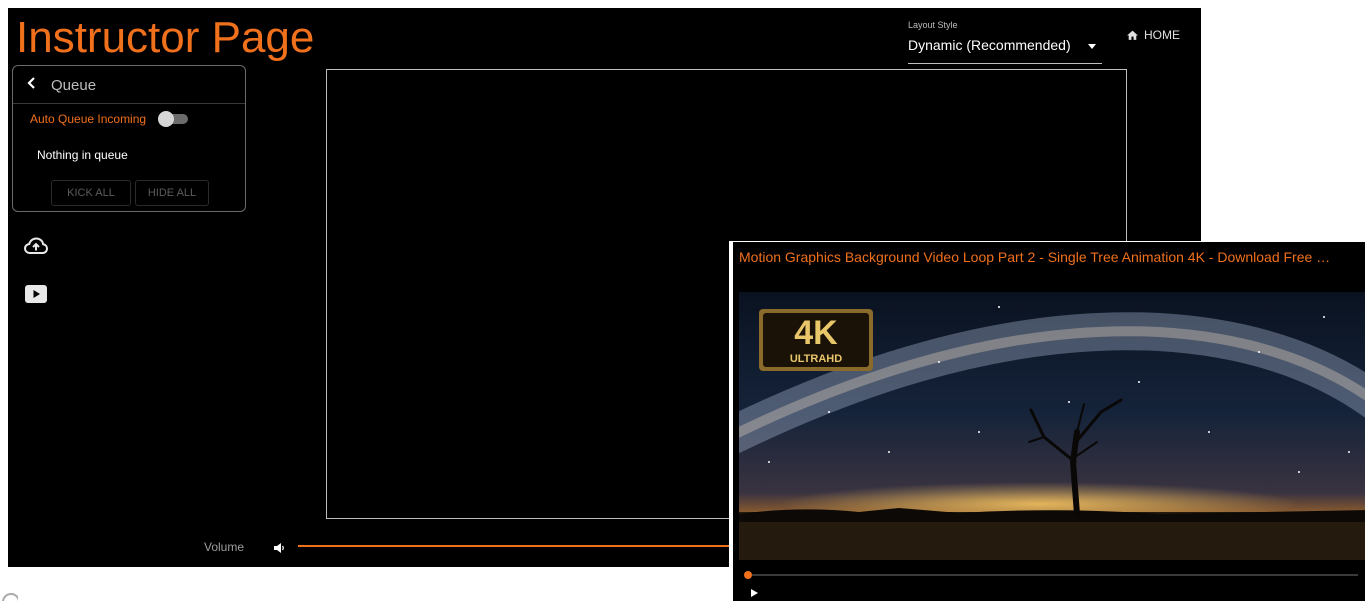  I want to click on volume-label: Volume, so click(224, 547).